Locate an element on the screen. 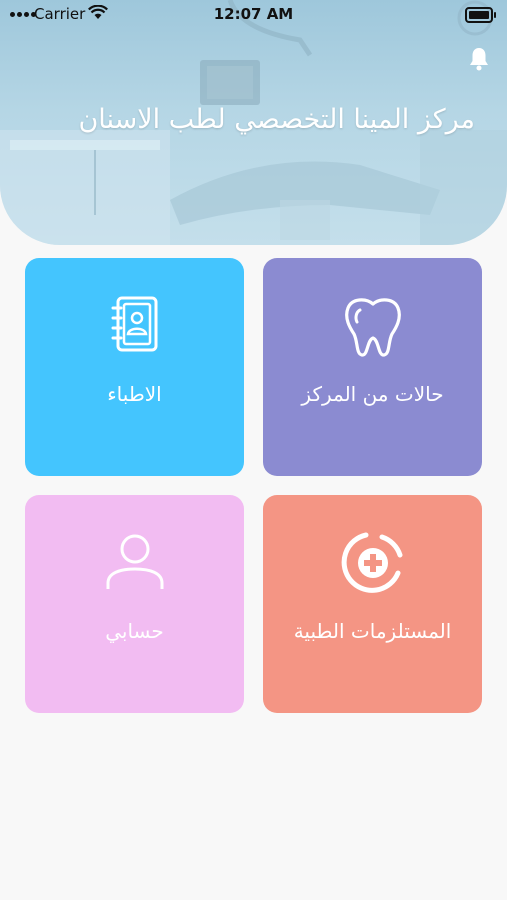 The height and width of the screenshot is (900, 507). medical-supplies-tile-label: المستلزمات الطبية is located at coordinates (372, 631).